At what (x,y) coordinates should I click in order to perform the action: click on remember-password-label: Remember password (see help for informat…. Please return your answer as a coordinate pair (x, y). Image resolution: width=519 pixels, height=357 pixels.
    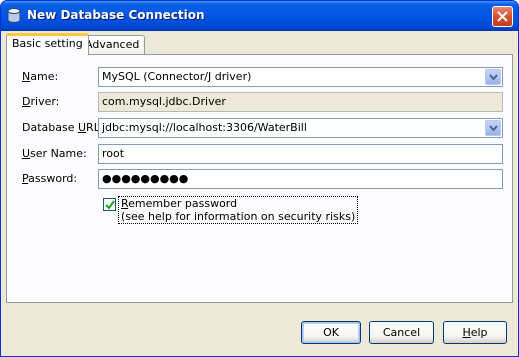
    Looking at the image, I should click on (238, 210).